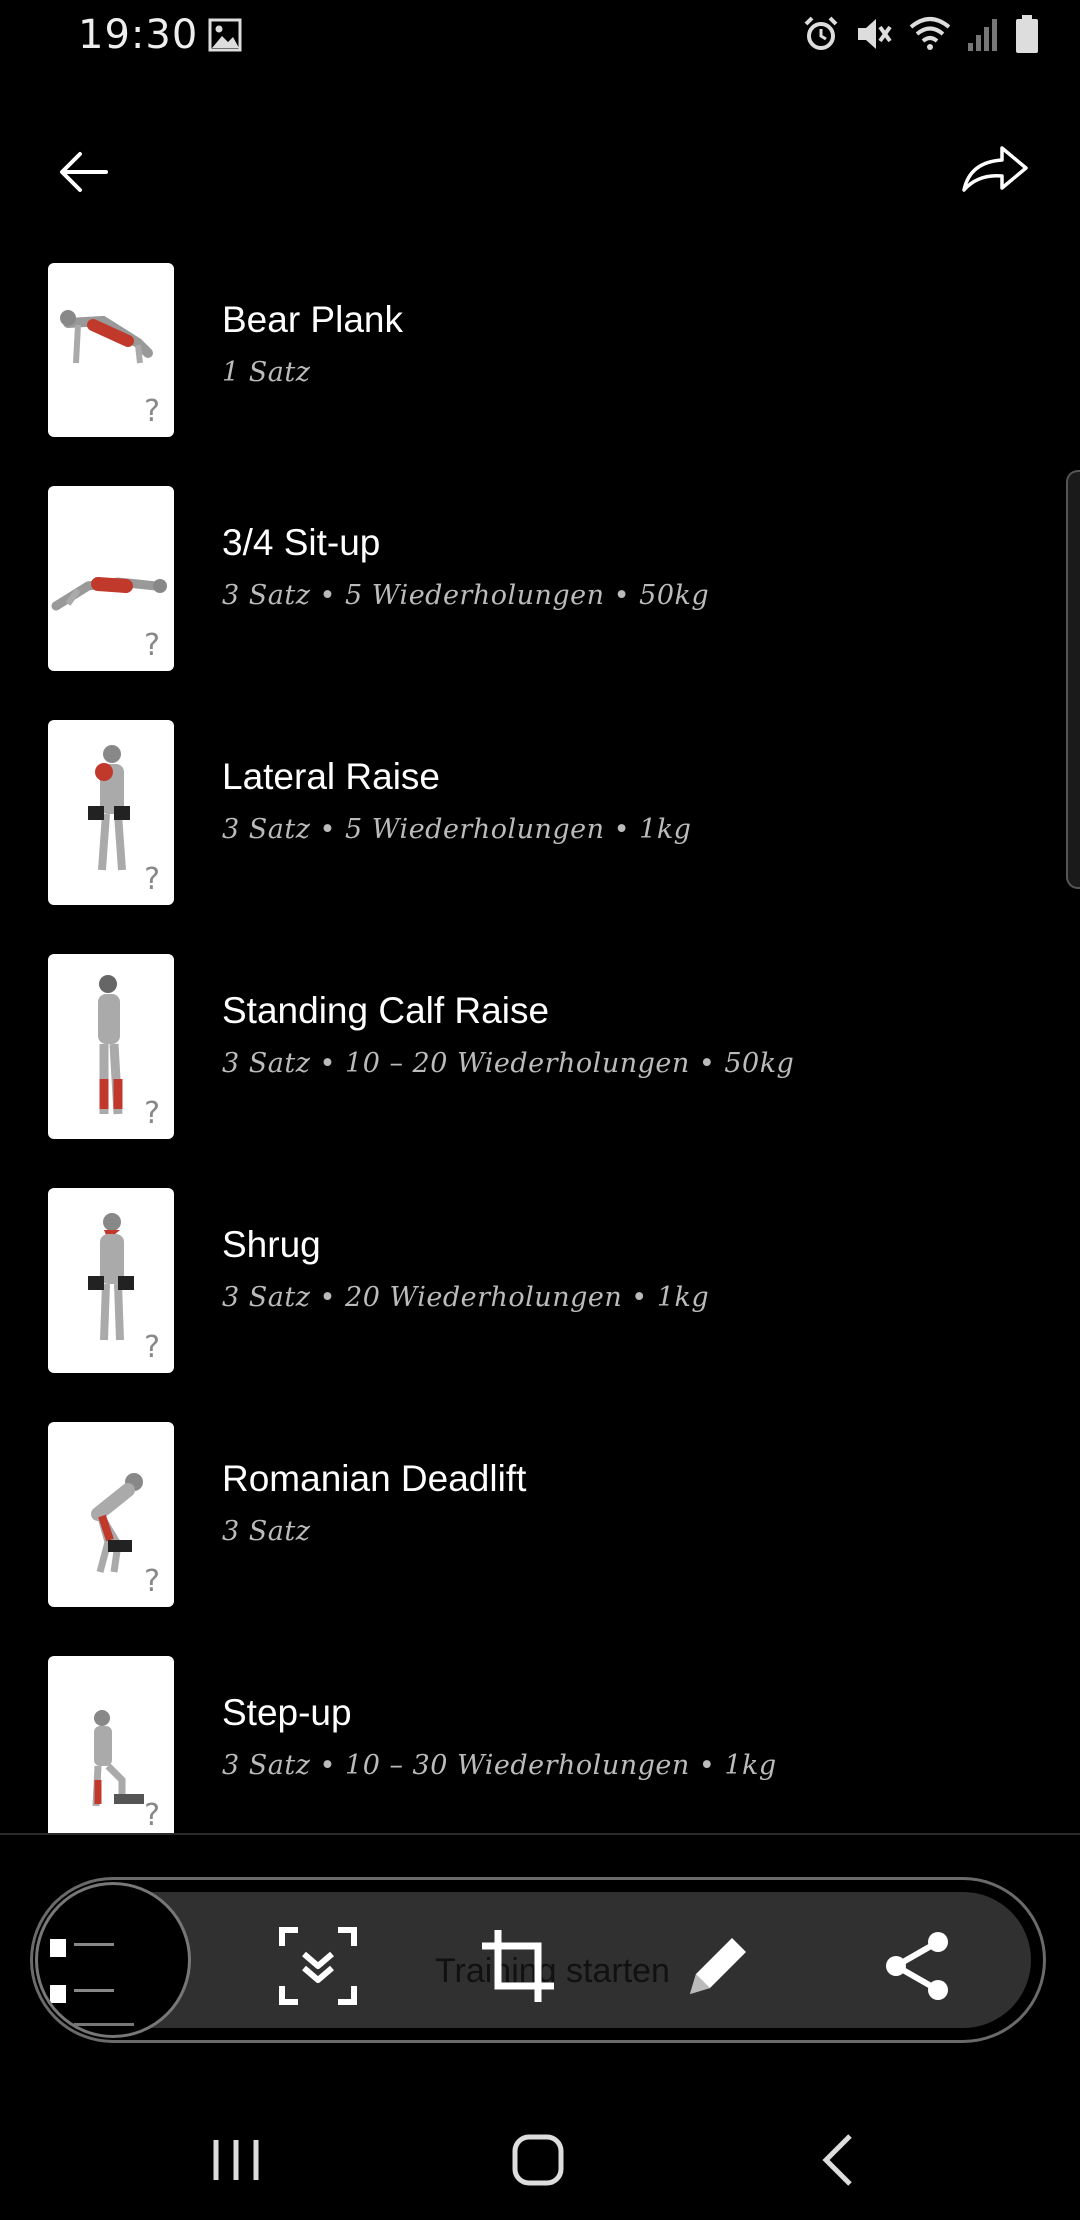 The width and height of the screenshot is (1080, 2220). What do you see at coordinates (266, 1531) in the screenshot?
I see `exercise-details: 3 Satz` at bounding box center [266, 1531].